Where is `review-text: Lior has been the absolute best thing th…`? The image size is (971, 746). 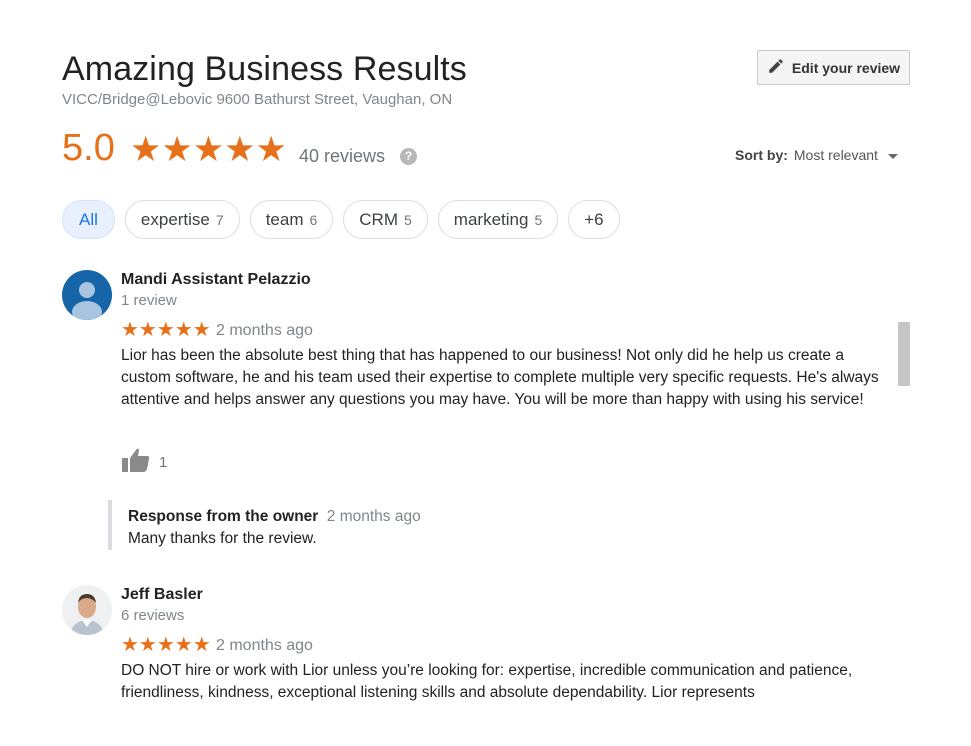 review-text: Lior has been the absolute best thing th… is located at coordinates (500, 377).